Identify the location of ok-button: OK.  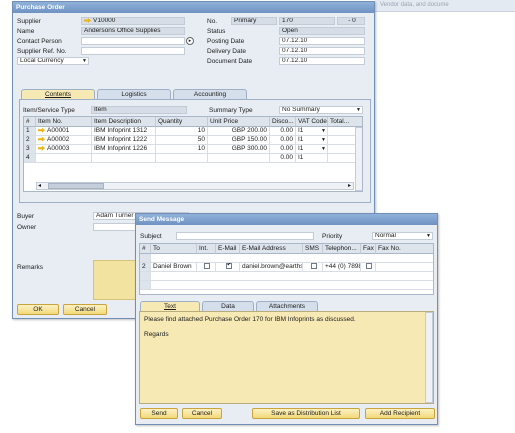
(38, 309).